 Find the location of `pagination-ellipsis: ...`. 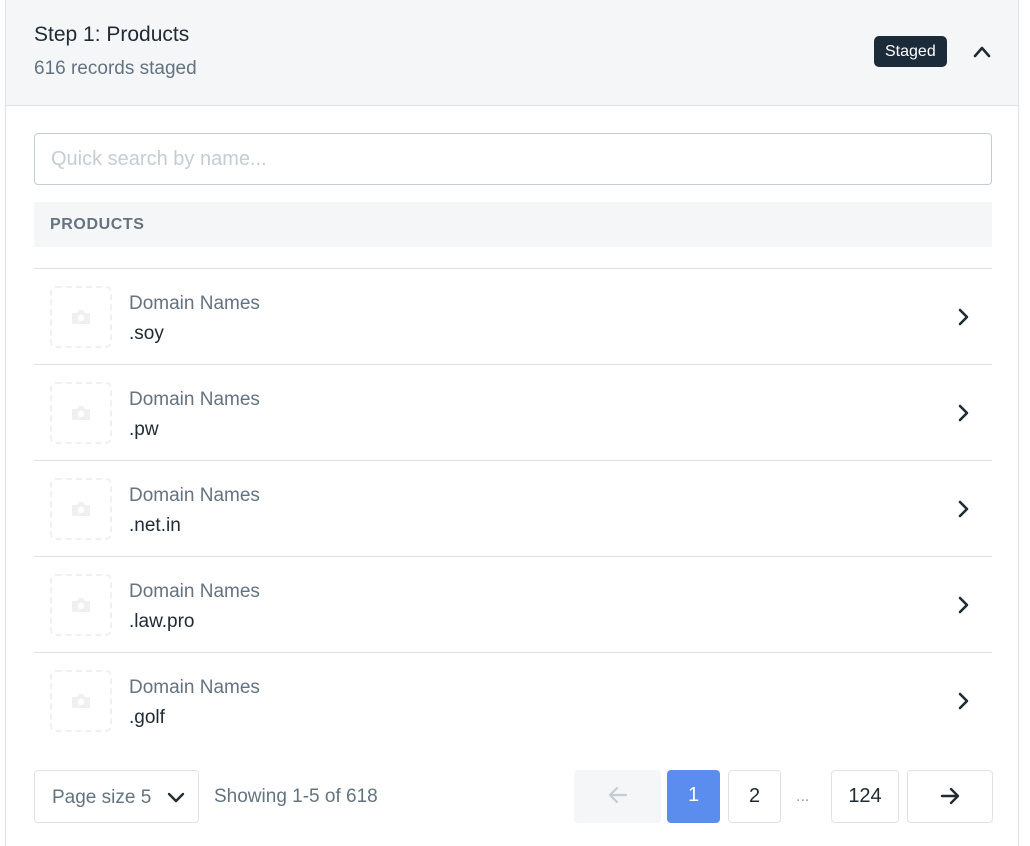

pagination-ellipsis: ... is located at coordinates (803, 796).